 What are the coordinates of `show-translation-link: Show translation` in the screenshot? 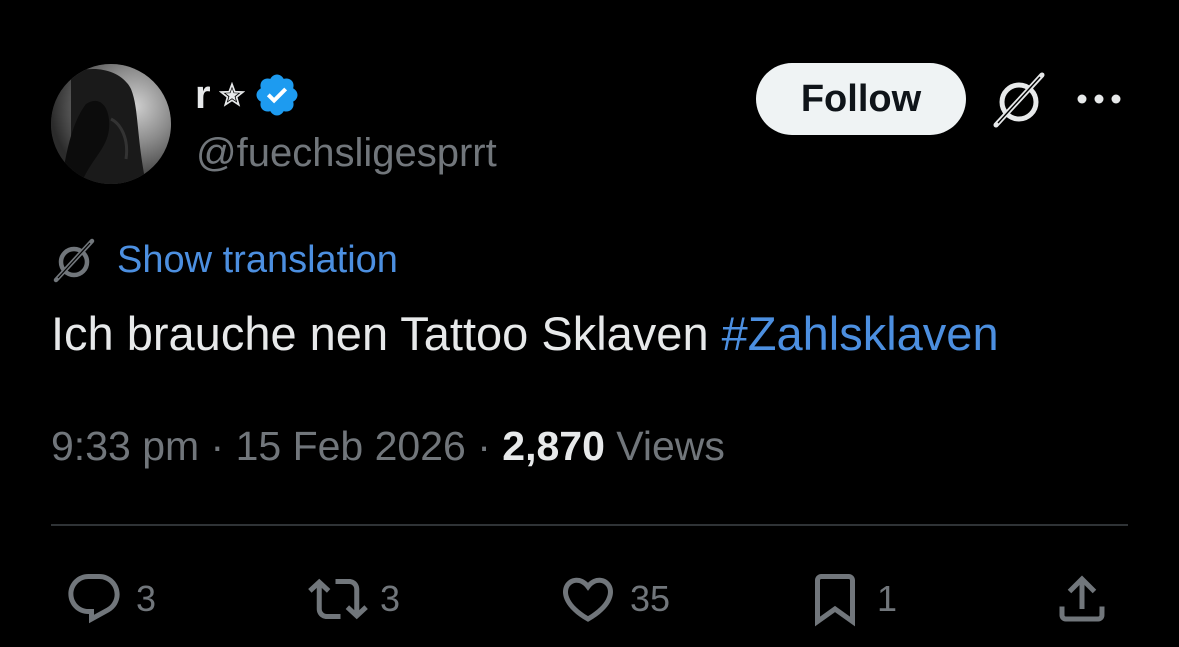 It's located at (257, 260).